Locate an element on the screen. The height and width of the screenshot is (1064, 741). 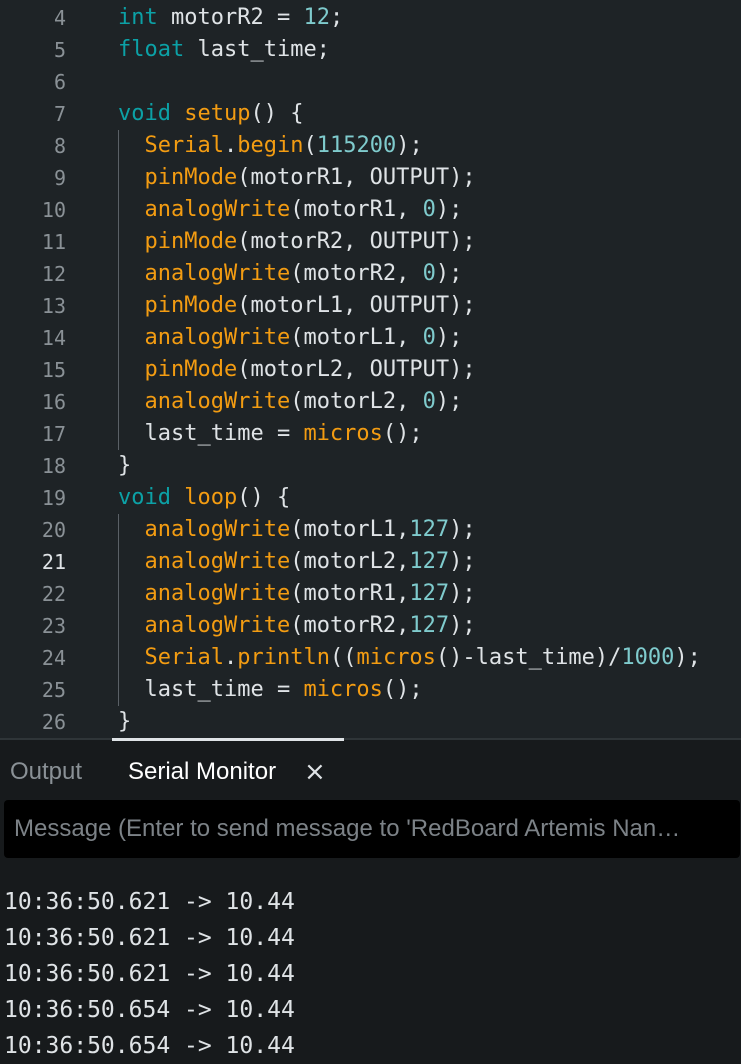
serial-output-line: 10:36:50.654 -> 10.44 is located at coordinates (149, 1010).